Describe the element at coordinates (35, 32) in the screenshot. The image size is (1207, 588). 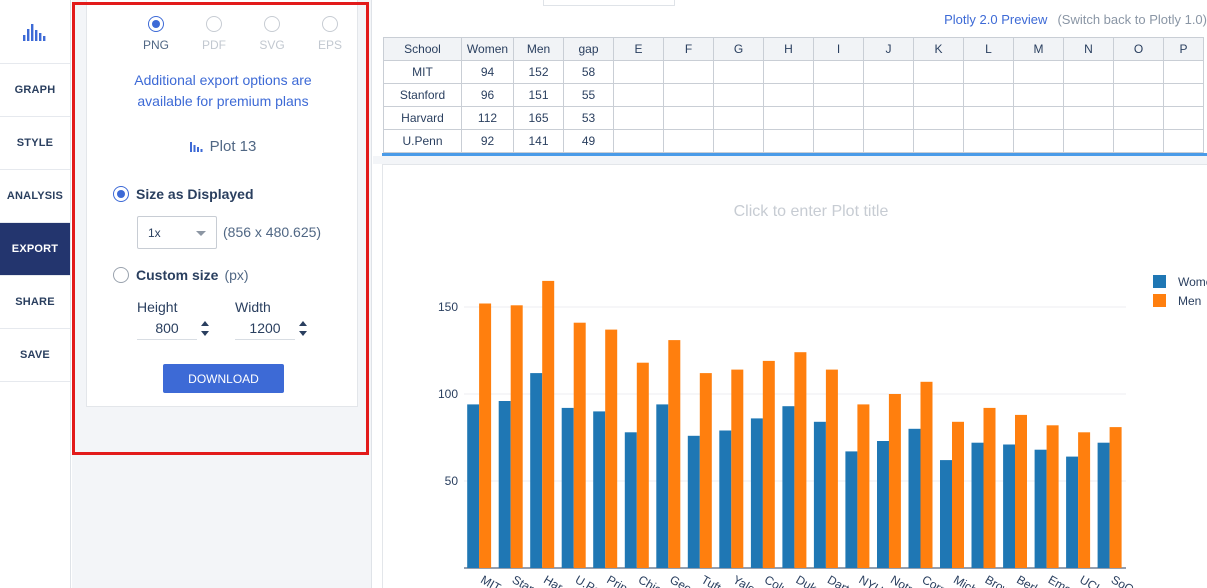
I see `plotly-logo-icon` at that location.